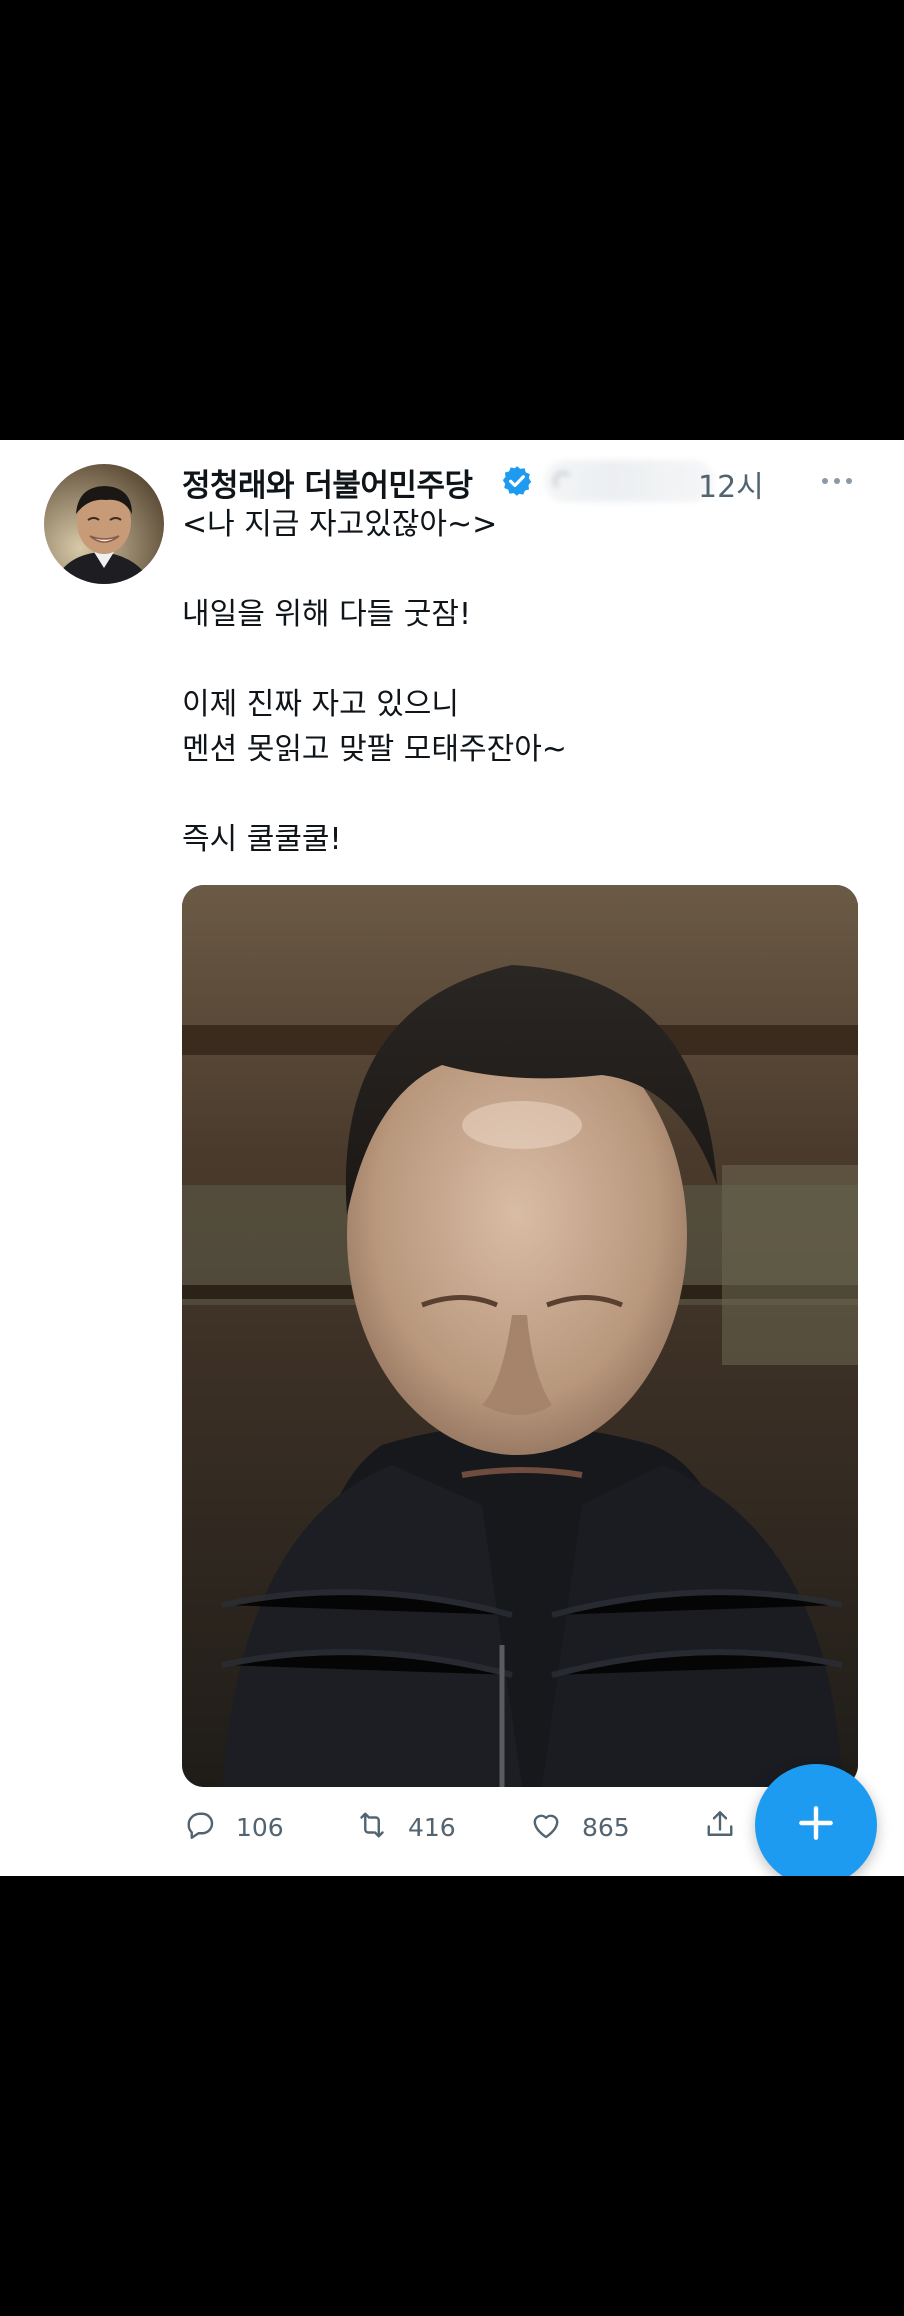 The width and height of the screenshot is (904, 2316). Describe the element at coordinates (262, 839) in the screenshot. I see `tweet-text-line-4: 즉시 쿨쿨쿨!` at that location.